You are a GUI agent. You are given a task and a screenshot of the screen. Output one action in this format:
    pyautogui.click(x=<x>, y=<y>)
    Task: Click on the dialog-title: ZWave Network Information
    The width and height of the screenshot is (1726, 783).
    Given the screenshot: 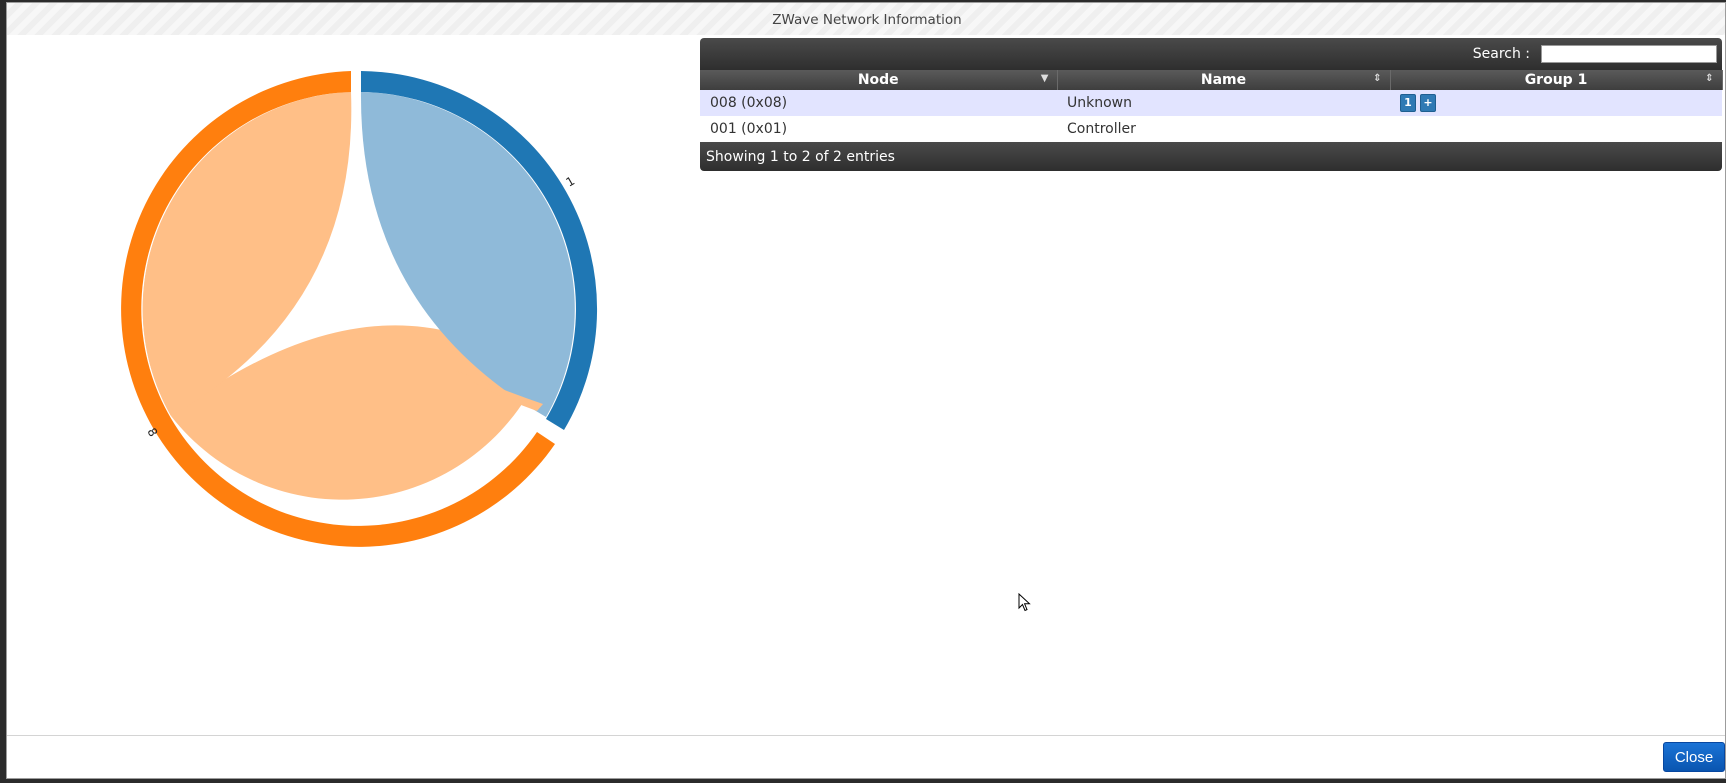 What is the action you would take?
    pyautogui.click(x=867, y=20)
    